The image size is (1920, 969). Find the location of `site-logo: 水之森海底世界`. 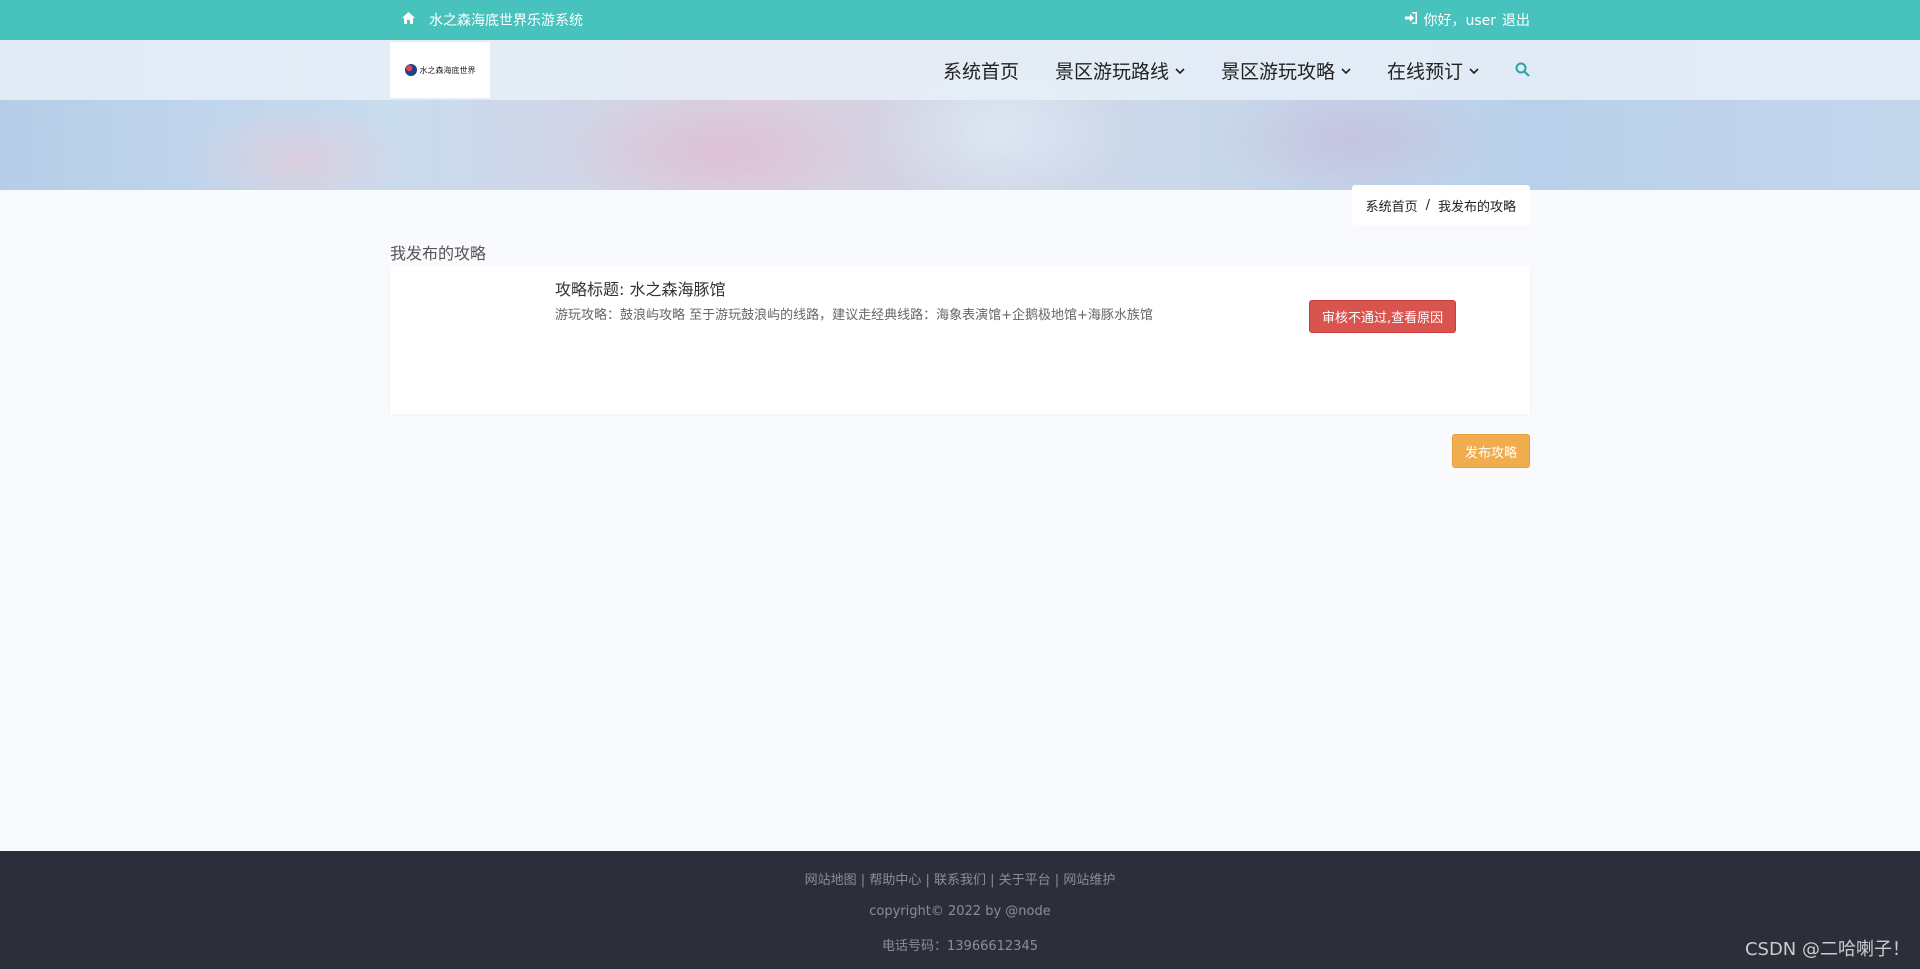

site-logo: 水之森海底世界 is located at coordinates (440, 70).